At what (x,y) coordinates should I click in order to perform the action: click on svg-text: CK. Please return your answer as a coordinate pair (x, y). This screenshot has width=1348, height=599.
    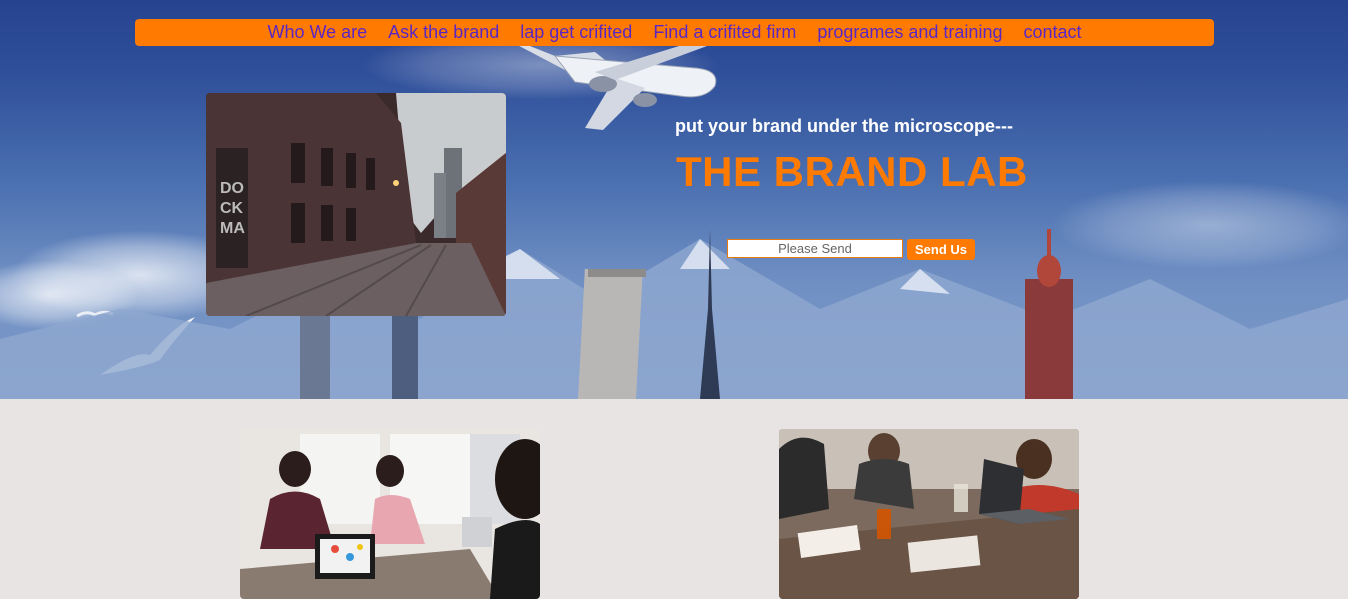
    Looking at the image, I should click on (232, 208).